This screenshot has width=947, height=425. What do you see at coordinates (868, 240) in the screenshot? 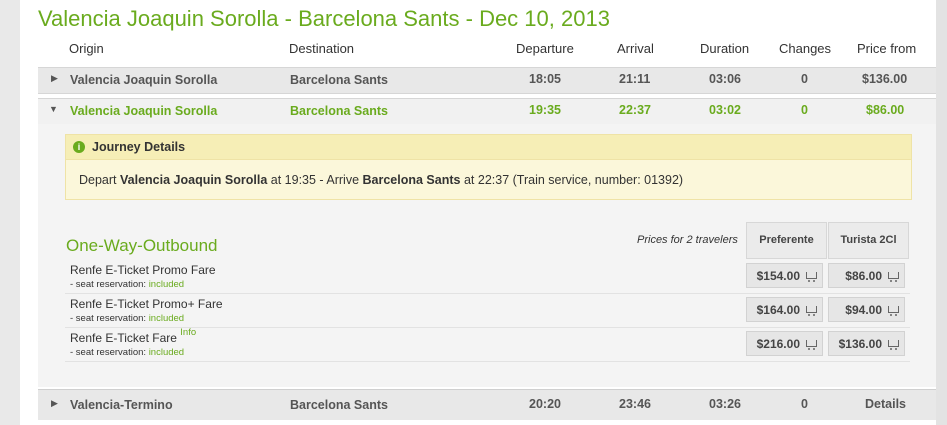
I see `class-header-turista: Turista 2Cl` at bounding box center [868, 240].